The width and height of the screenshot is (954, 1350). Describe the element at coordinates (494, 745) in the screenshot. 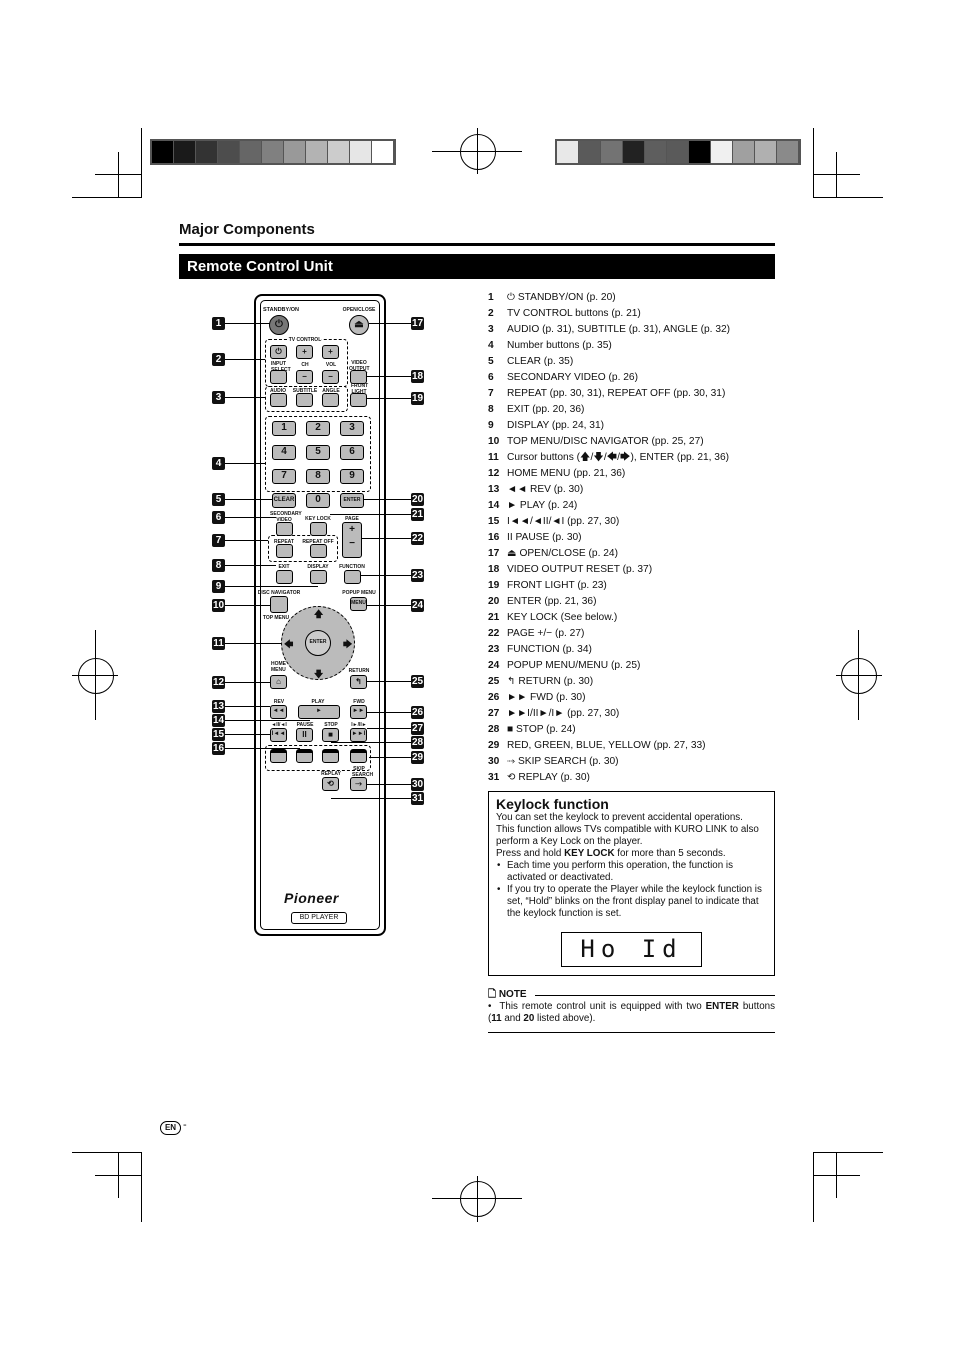

I see `item-number: 29` at that location.